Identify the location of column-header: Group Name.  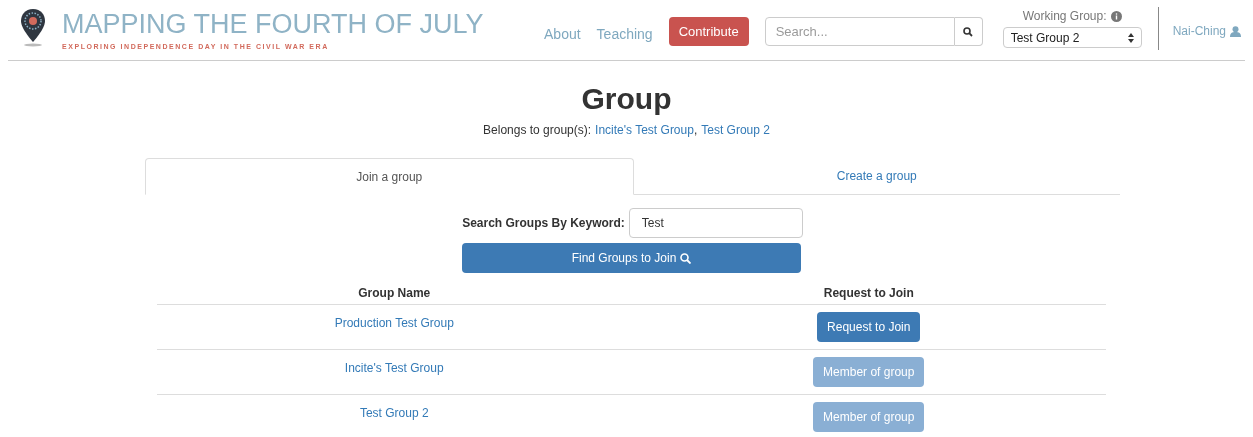
(394, 293).